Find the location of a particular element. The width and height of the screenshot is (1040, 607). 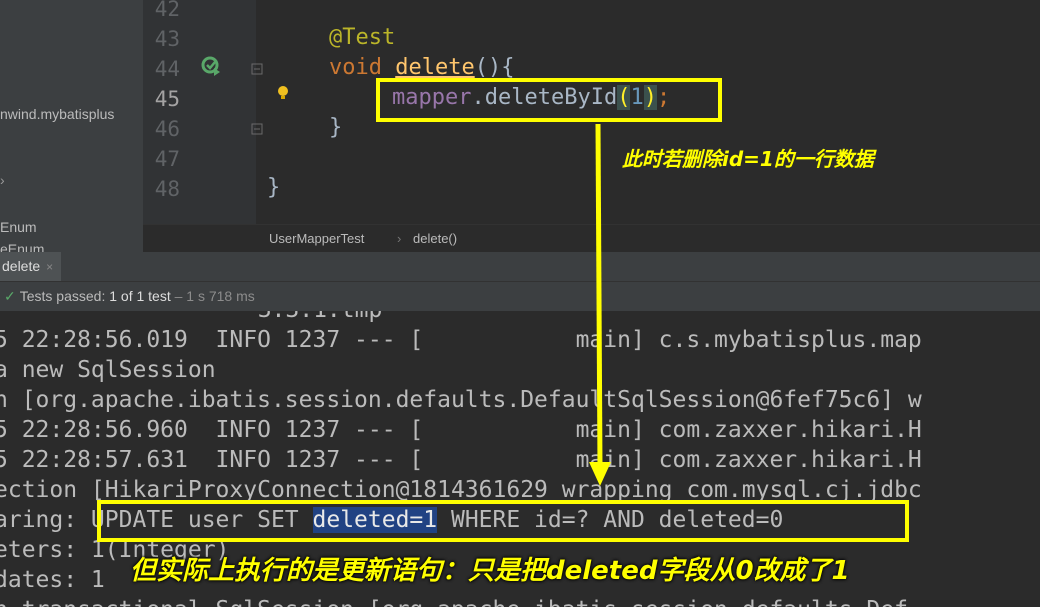

breadcrumb-method: delete() is located at coordinates (435, 238).